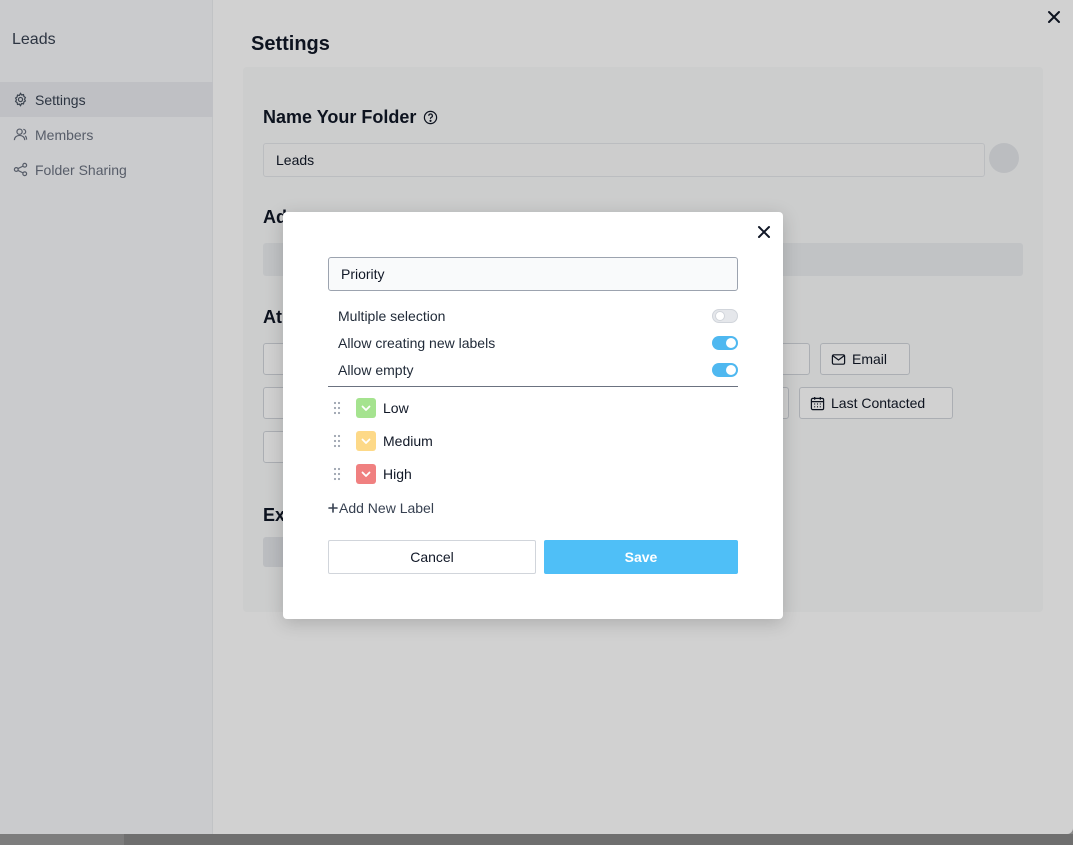 The image size is (1073, 845). What do you see at coordinates (641, 557) in the screenshot?
I see `save-button: Save` at bounding box center [641, 557].